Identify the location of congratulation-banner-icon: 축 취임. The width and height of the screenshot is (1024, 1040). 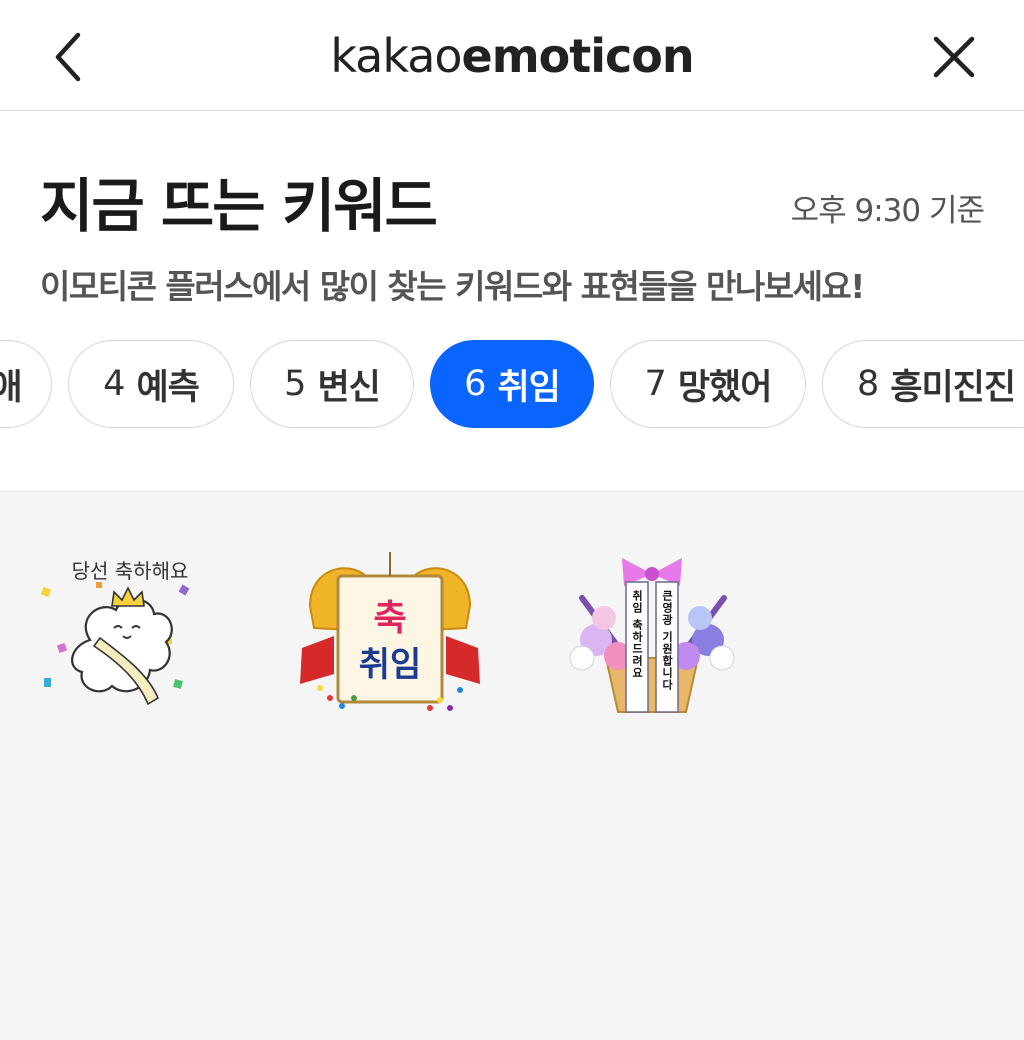
(390, 631).